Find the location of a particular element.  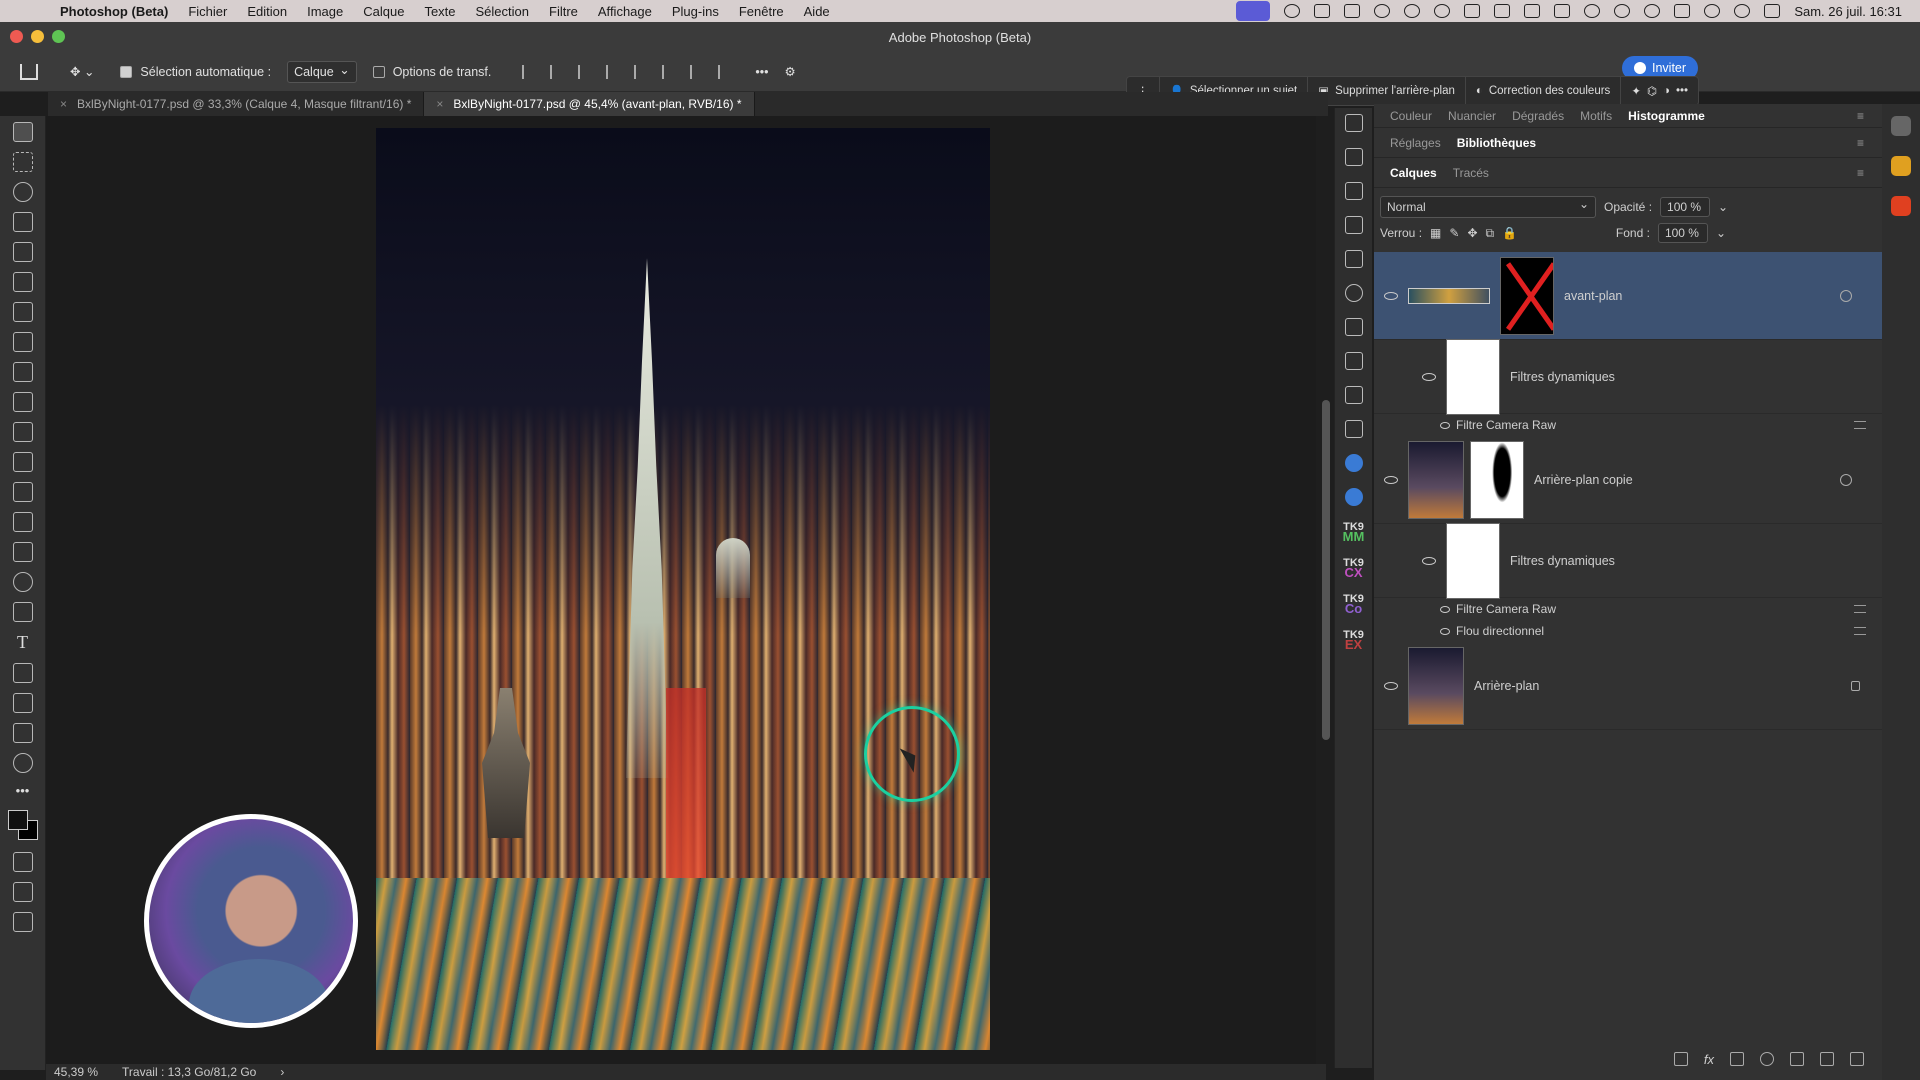

menubar-clock: Sam. 26 juil. 16:31 is located at coordinates (1848, 11).